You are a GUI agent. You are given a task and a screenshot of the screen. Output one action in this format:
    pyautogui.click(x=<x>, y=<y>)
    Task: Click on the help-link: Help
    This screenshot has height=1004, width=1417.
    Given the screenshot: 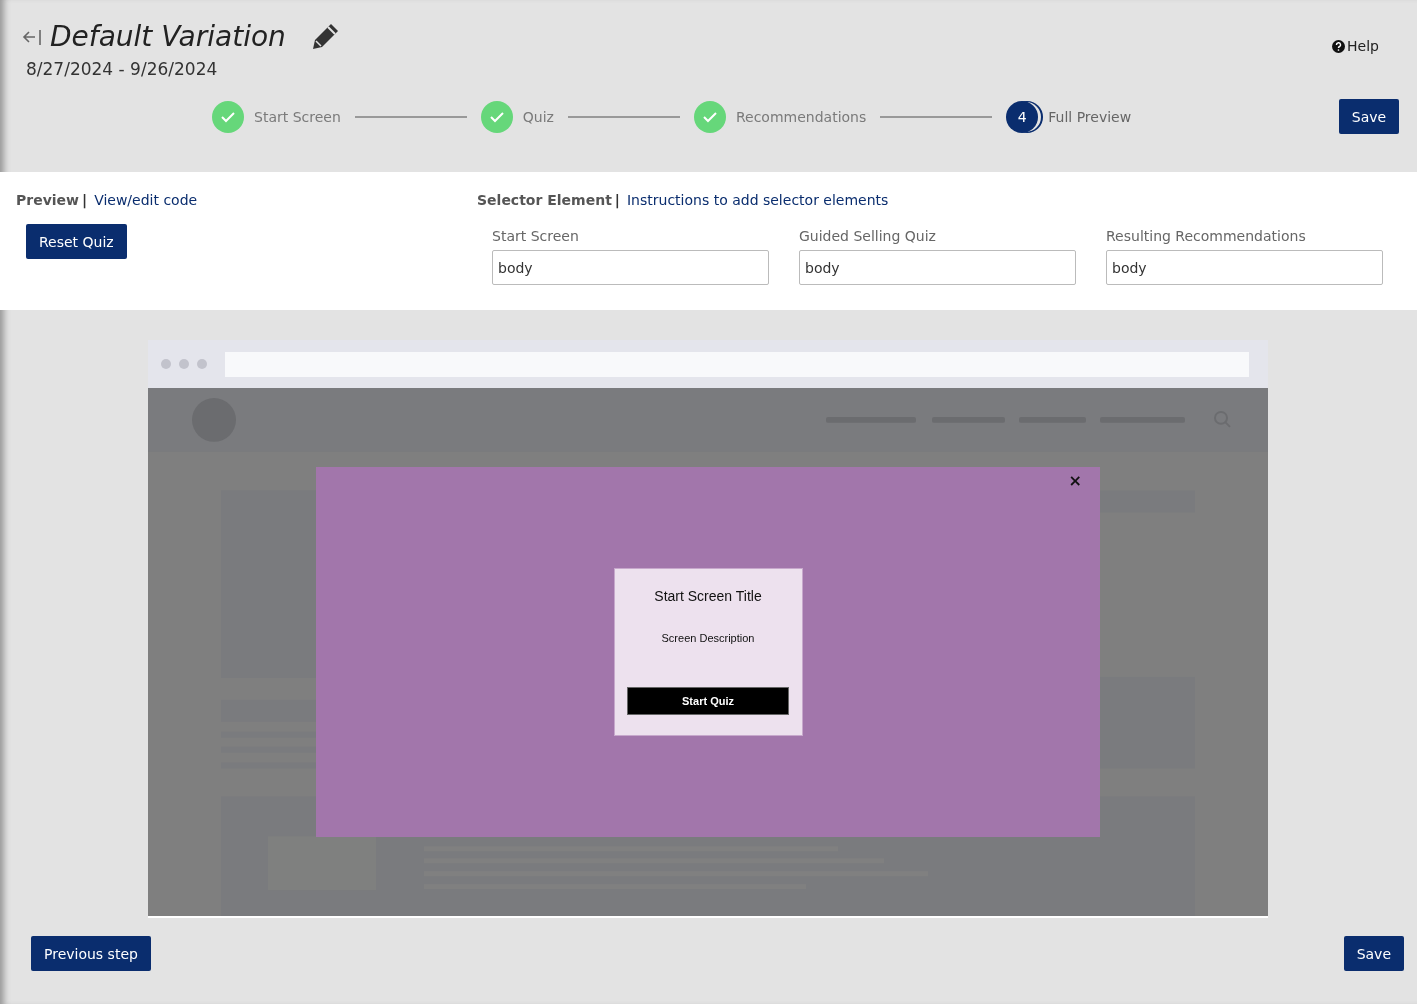 What is the action you would take?
    pyautogui.click(x=1355, y=46)
    